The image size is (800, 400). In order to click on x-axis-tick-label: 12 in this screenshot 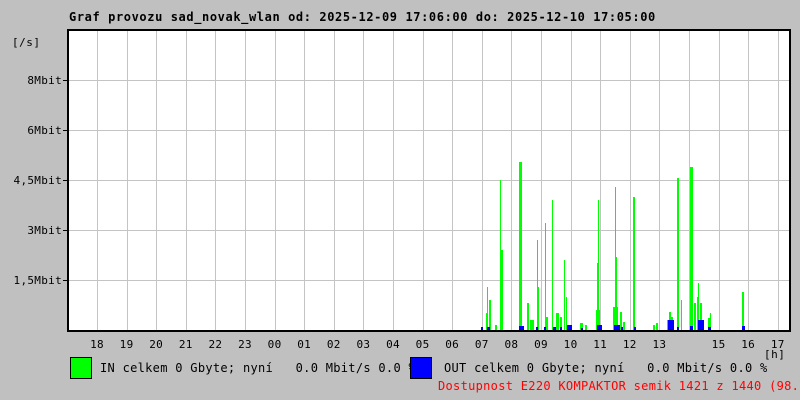, I will do `click(629, 344)`.